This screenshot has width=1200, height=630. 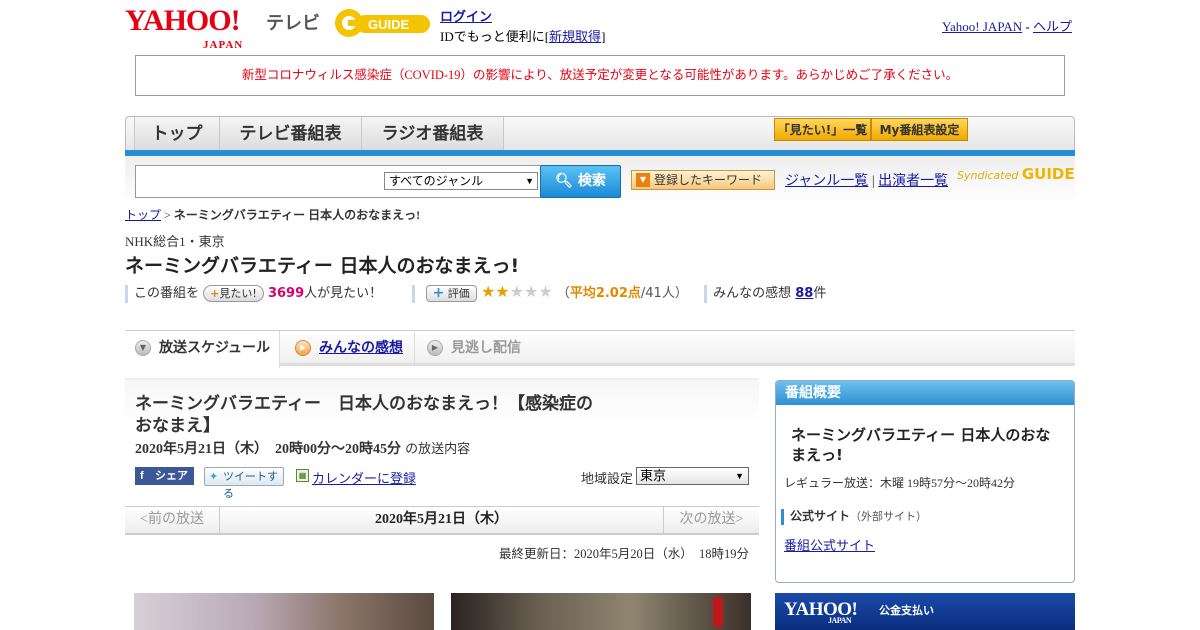 I want to click on facebook-share-button: f シェア, so click(x=164, y=476).